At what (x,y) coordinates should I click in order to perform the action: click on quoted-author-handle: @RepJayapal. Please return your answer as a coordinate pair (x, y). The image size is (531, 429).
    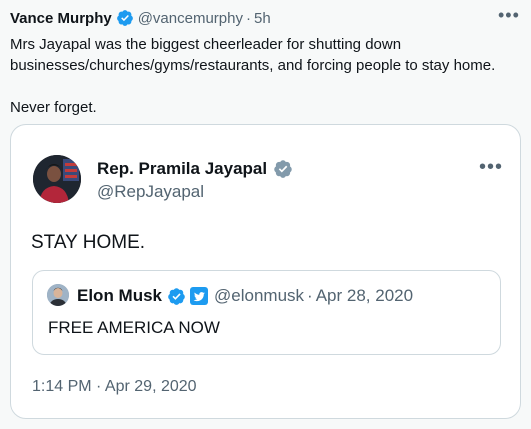
    Looking at the image, I should click on (150, 192).